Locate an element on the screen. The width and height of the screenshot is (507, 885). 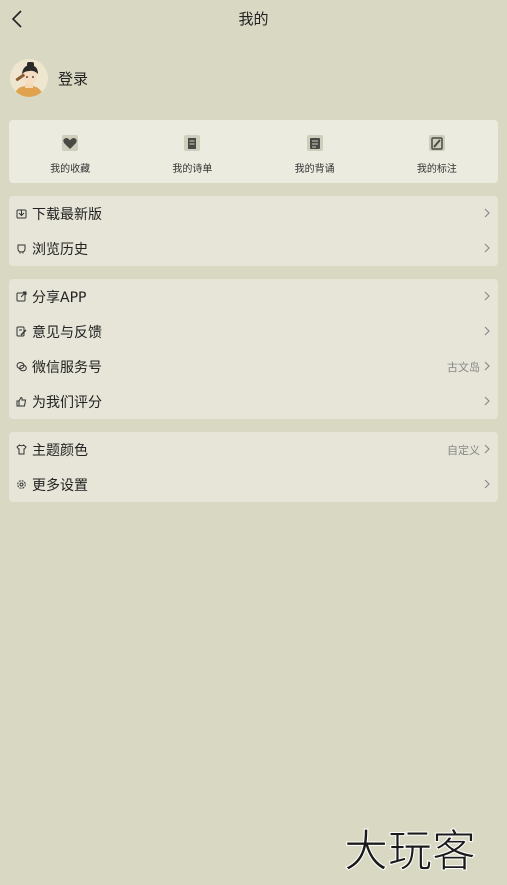
menu-group-1: 下载最新版 浏览历史 is located at coordinates (253, 231).